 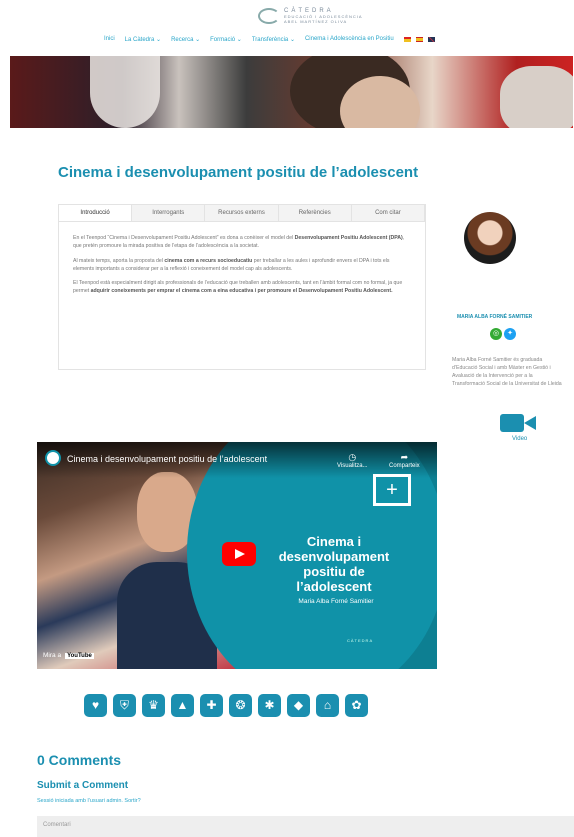 What do you see at coordinates (356, 705) in the screenshot?
I see `globe-icon: ✿` at bounding box center [356, 705].